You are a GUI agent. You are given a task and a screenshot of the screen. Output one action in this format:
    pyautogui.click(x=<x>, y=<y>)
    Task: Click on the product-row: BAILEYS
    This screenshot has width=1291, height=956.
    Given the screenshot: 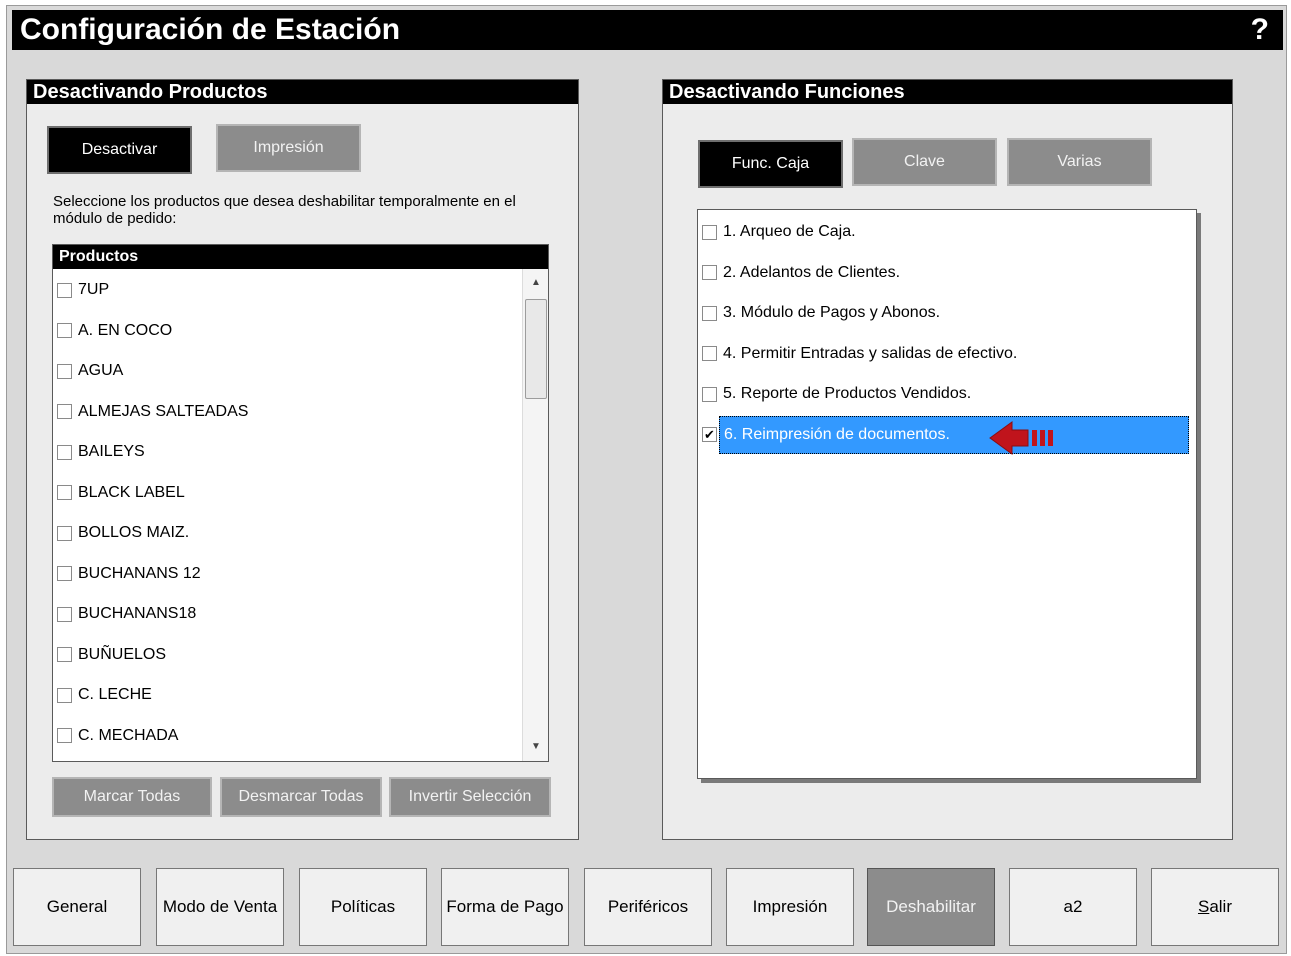 What is the action you would take?
    pyautogui.click(x=101, y=452)
    